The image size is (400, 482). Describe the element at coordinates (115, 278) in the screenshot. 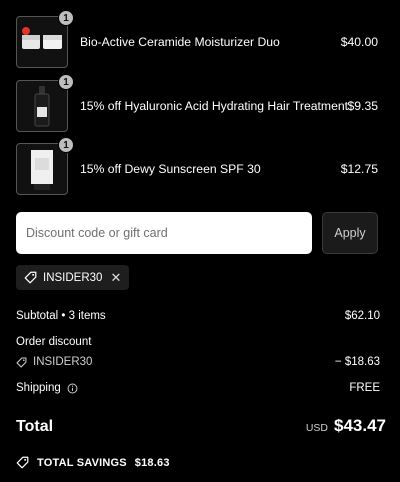

I see `remove-discount-icon: ✕` at that location.